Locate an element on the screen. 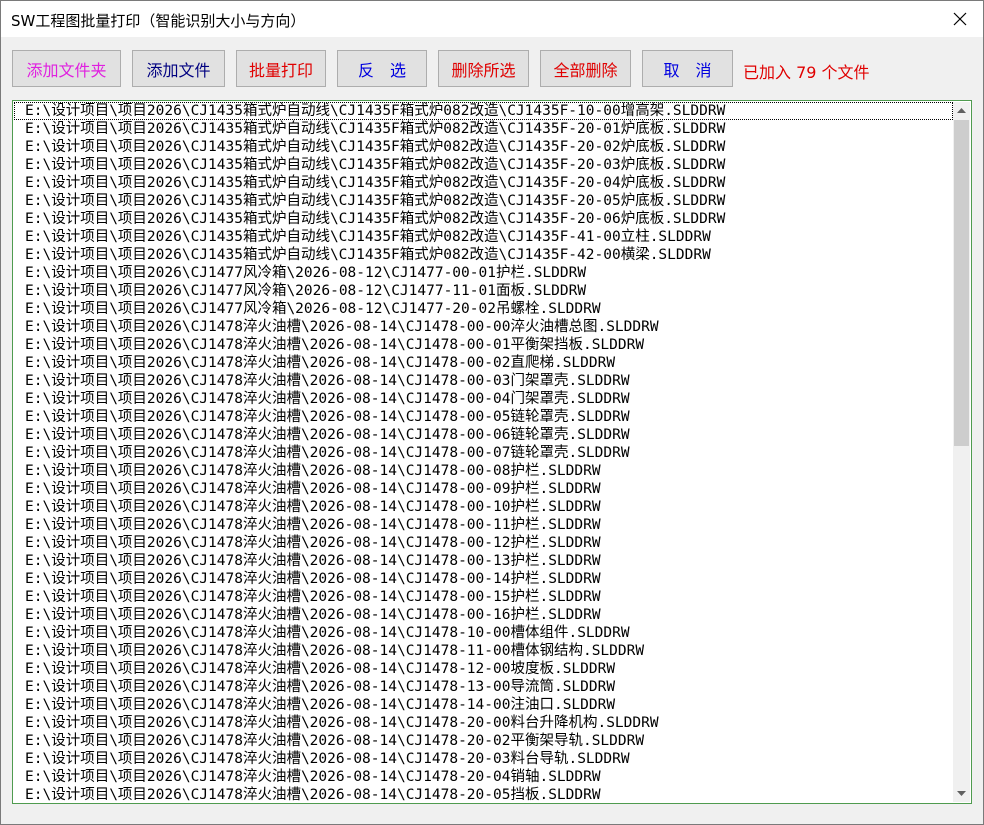 The height and width of the screenshot is (825, 984). invert-select-button: 反 选 is located at coordinates (382, 68).